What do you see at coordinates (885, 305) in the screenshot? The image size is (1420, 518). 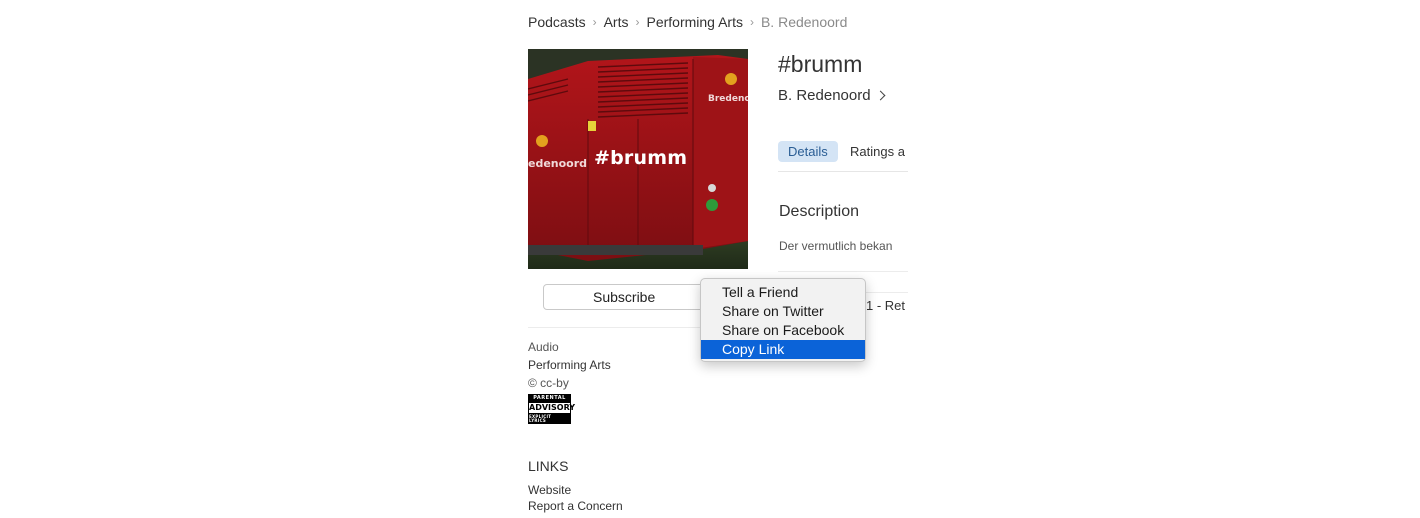 I see `episode-row-title: 1 - Ret` at bounding box center [885, 305].